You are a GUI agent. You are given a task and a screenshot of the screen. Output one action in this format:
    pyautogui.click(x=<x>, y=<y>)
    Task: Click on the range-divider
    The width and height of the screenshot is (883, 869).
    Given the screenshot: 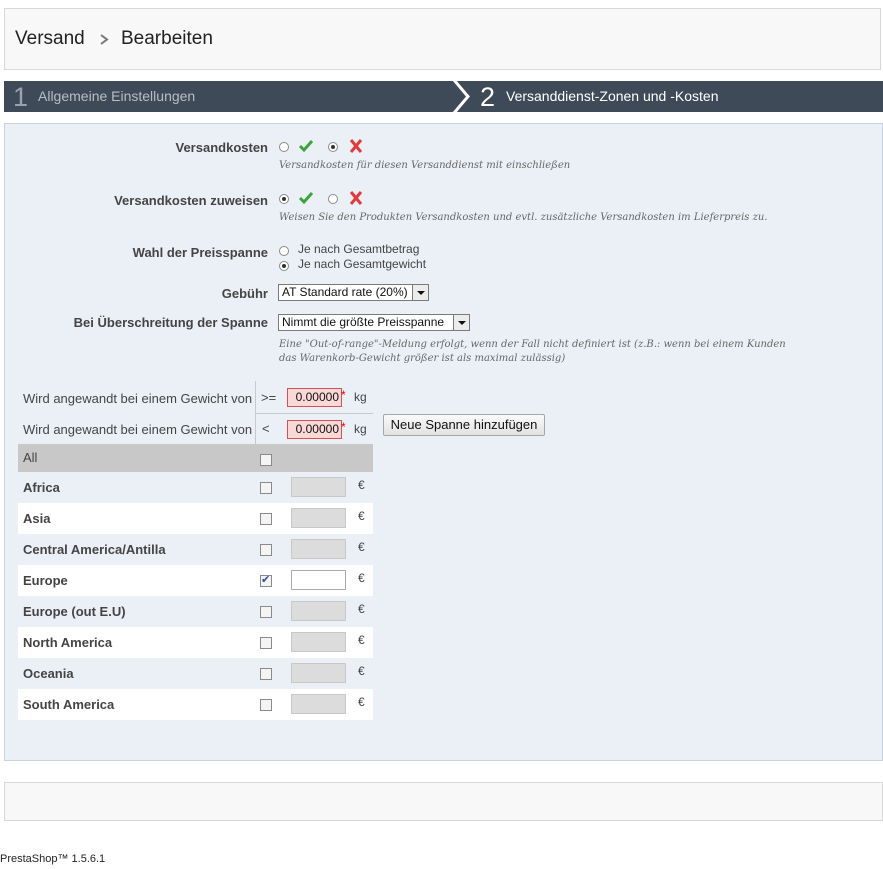 What is the action you would take?
    pyautogui.click(x=314, y=413)
    